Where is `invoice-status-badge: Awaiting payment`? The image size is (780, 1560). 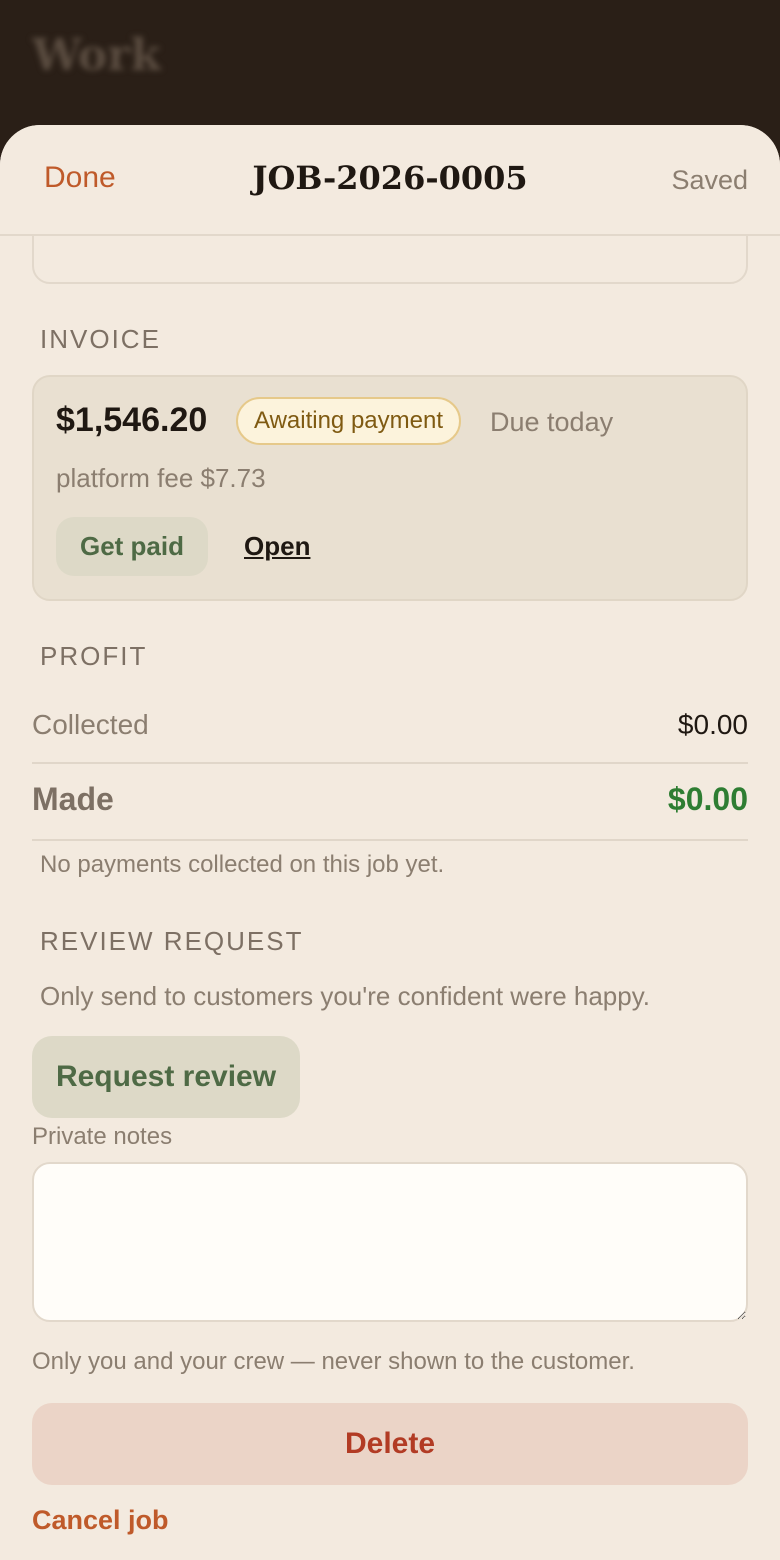 invoice-status-badge: Awaiting payment is located at coordinates (348, 421).